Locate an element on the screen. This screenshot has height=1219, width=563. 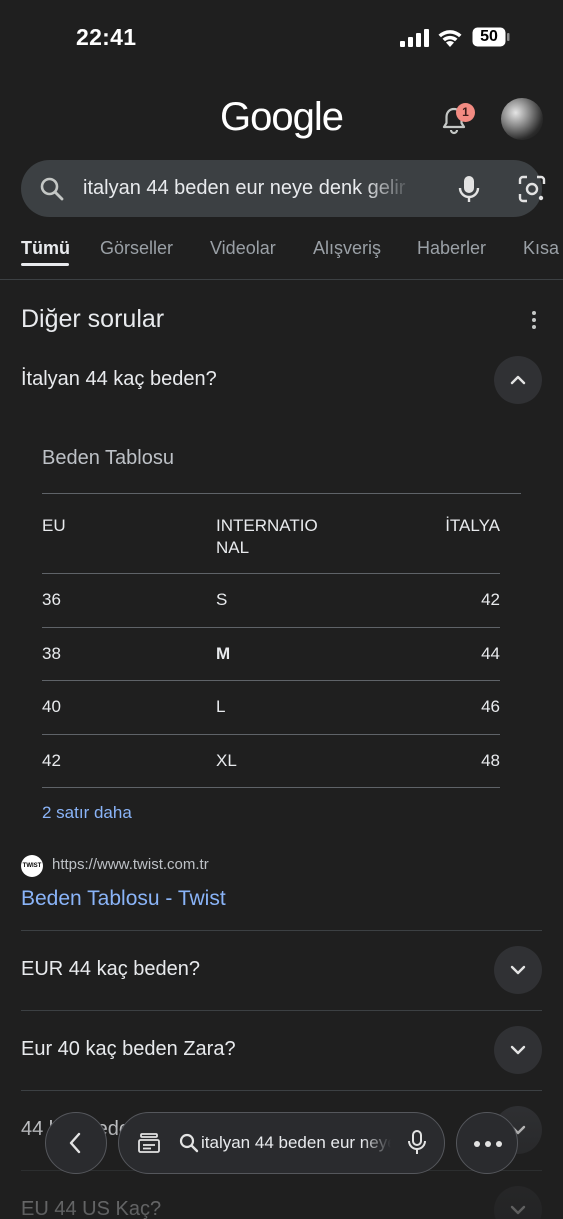
table-cell: 46 is located at coordinates (490, 706).